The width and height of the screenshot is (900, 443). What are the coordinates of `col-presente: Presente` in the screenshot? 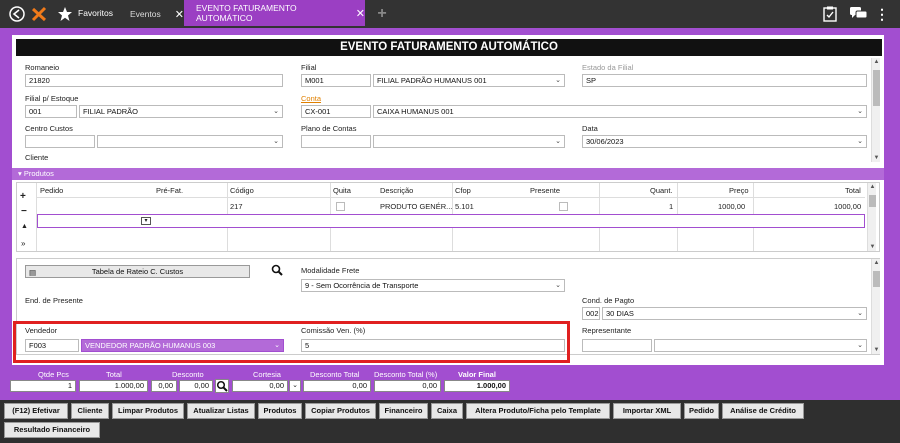 It's located at (545, 190).